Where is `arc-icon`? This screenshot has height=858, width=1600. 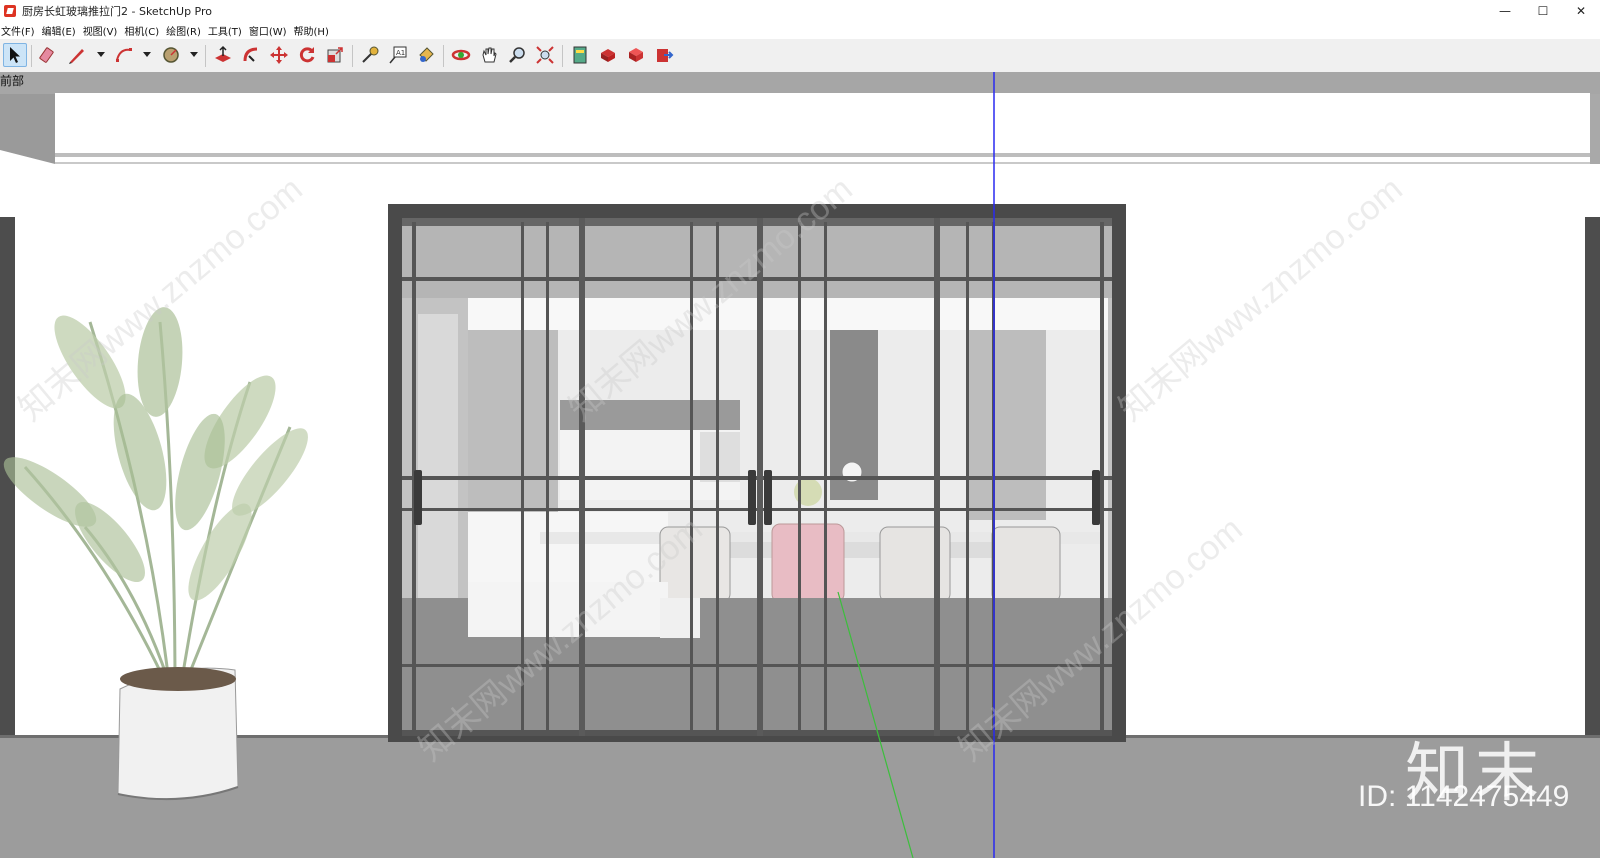
arc-icon is located at coordinates (124, 55).